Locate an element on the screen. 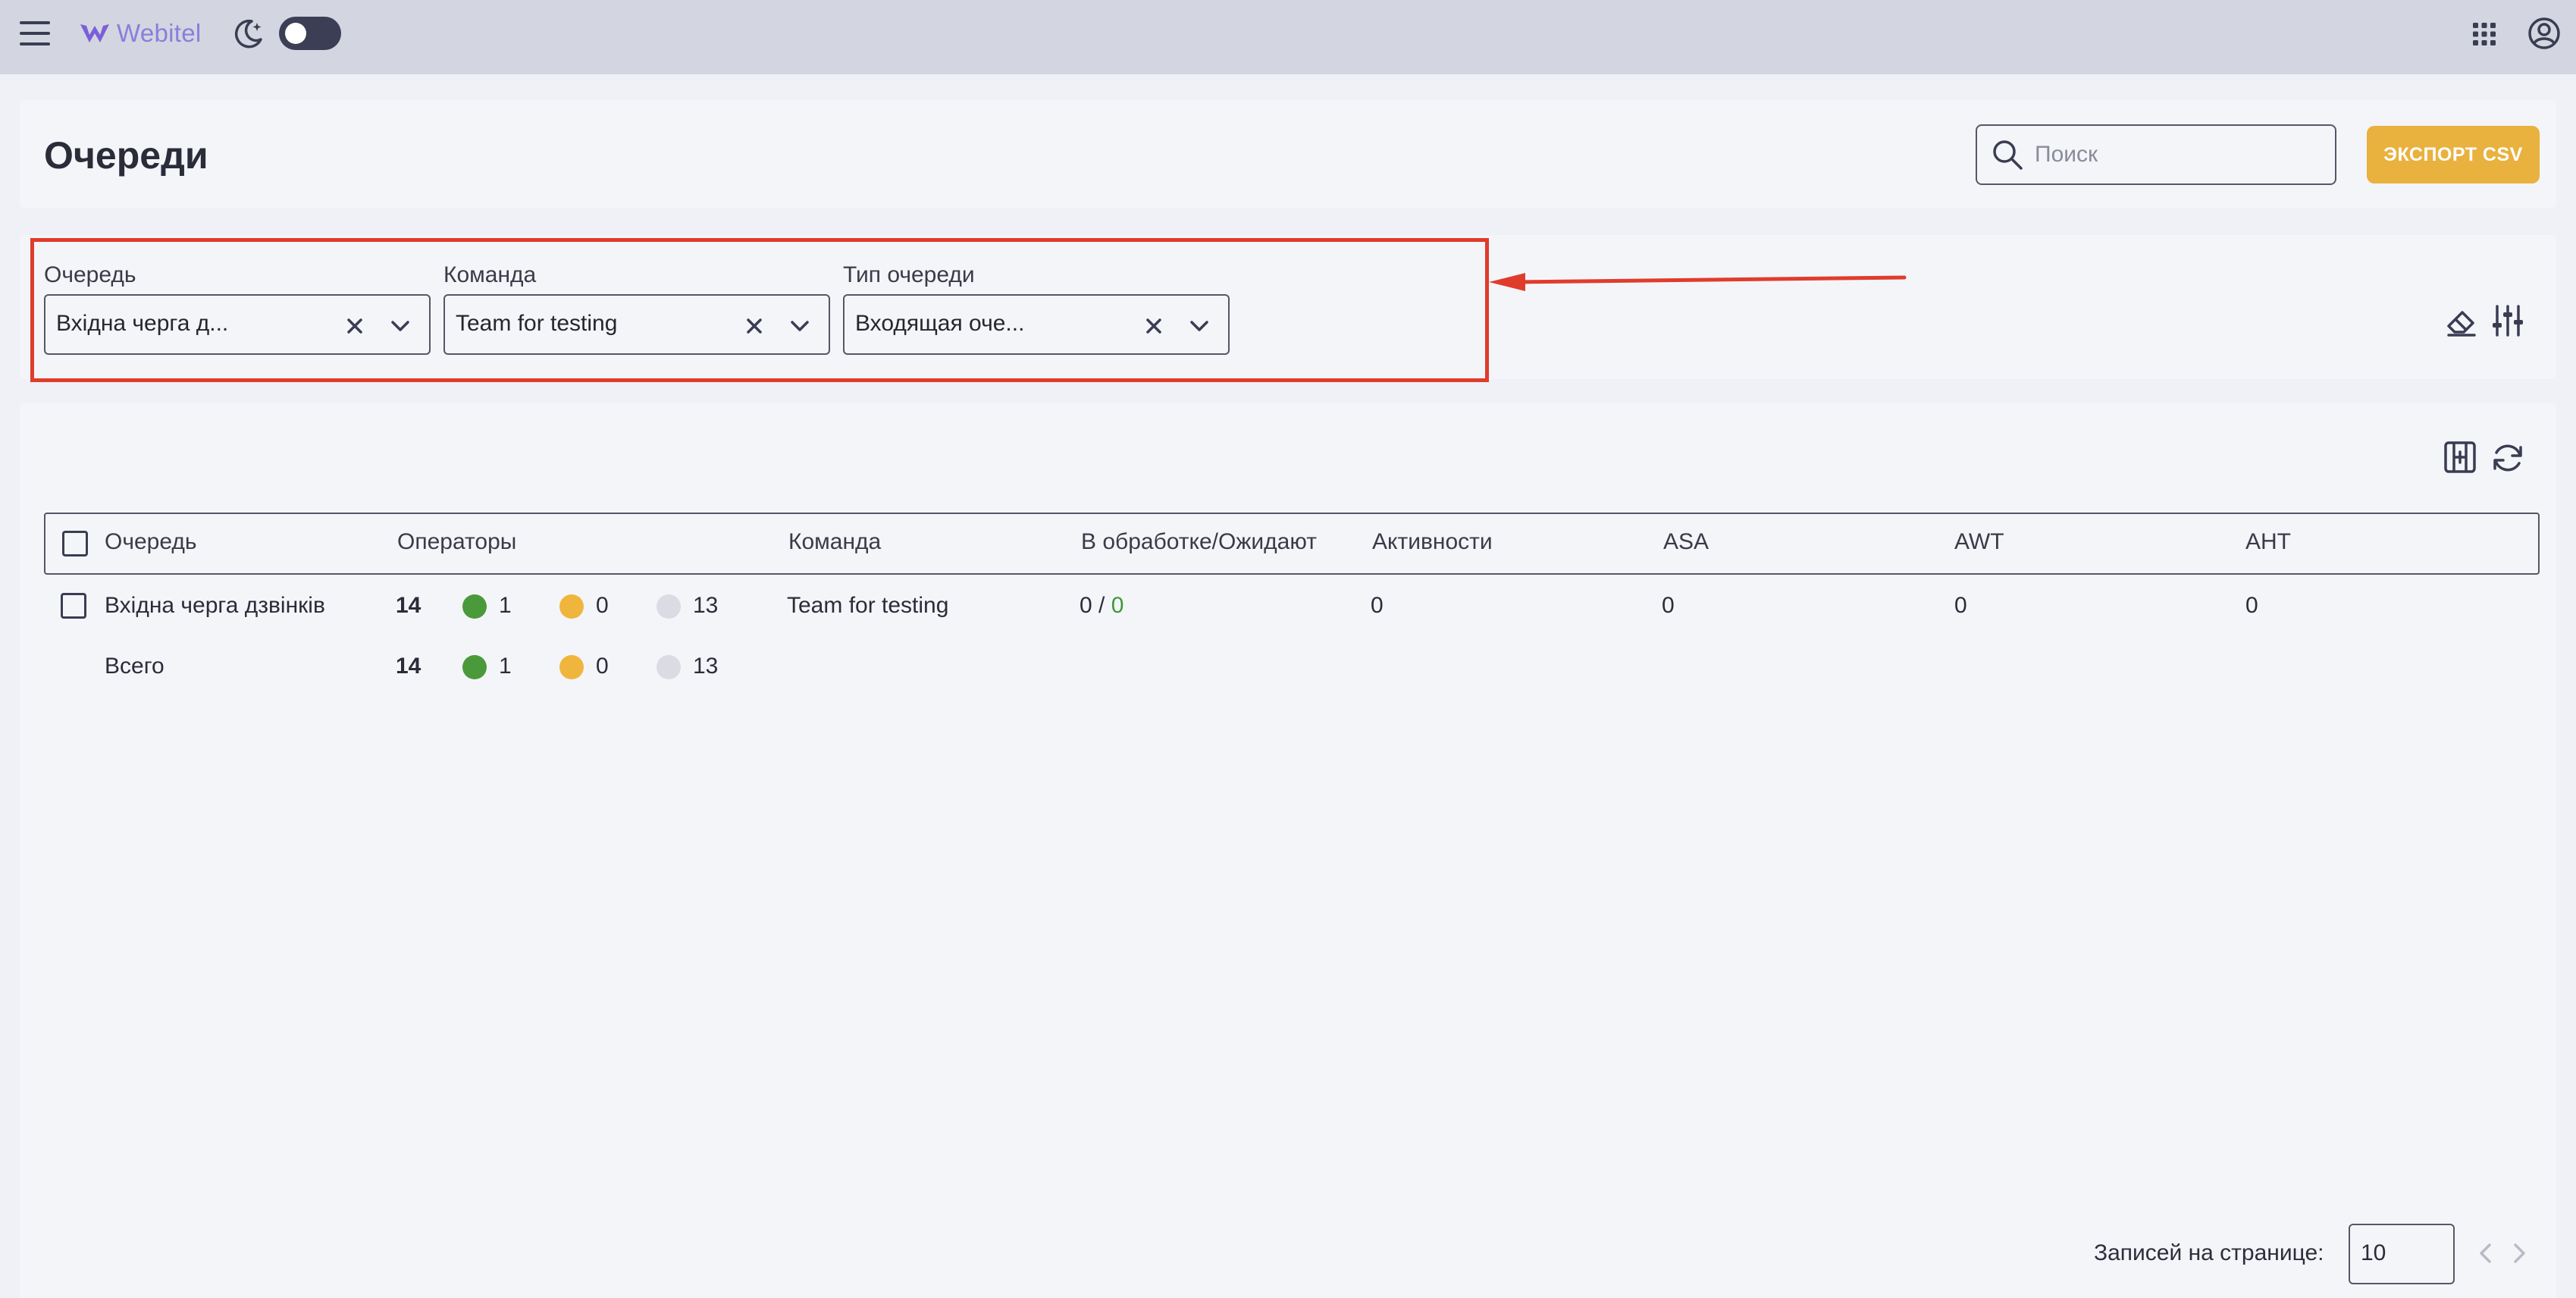  search-field is located at coordinates (2156, 154).